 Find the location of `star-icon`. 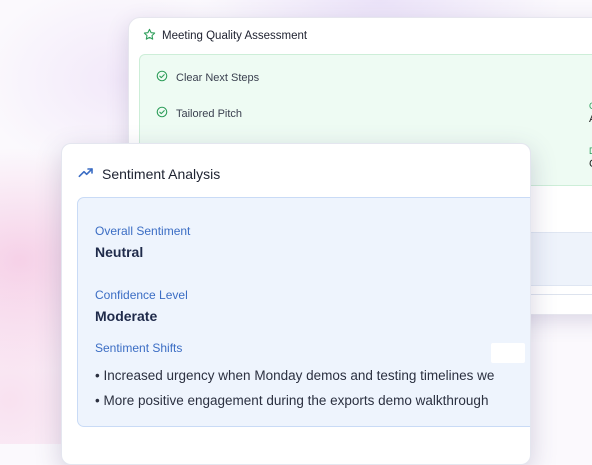

star-icon is located at coordinates (149, 36).